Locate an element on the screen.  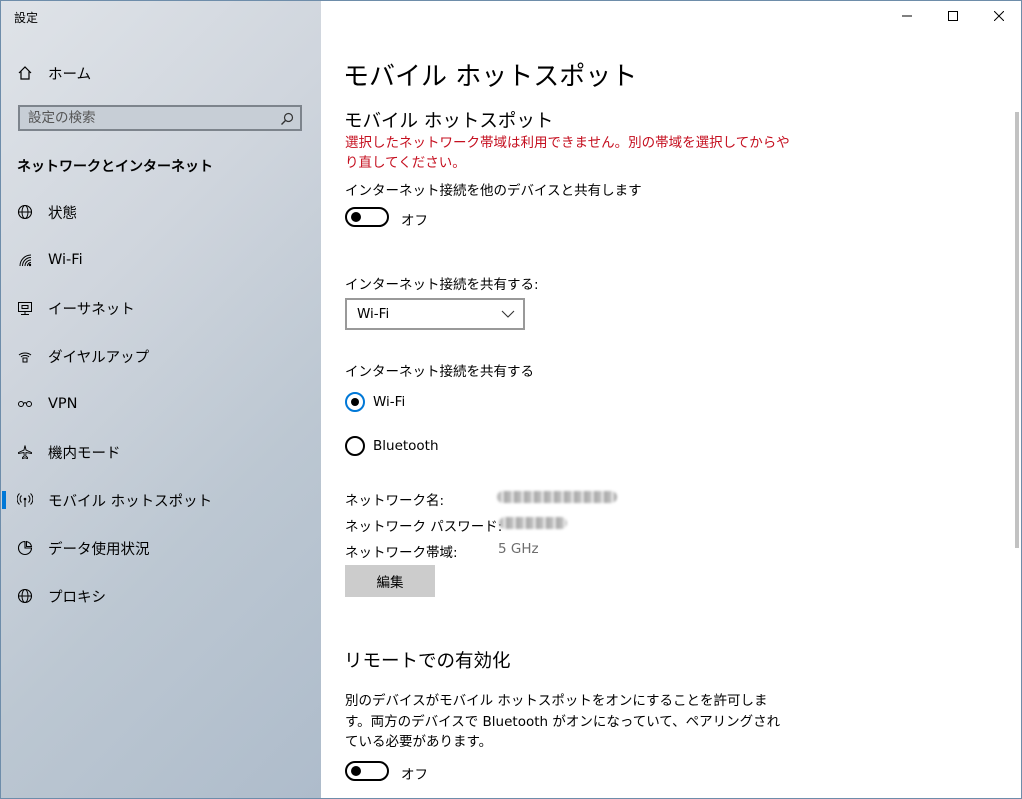
radio-wifi-label: Wi-Fi is located at coordinates (389, 402).